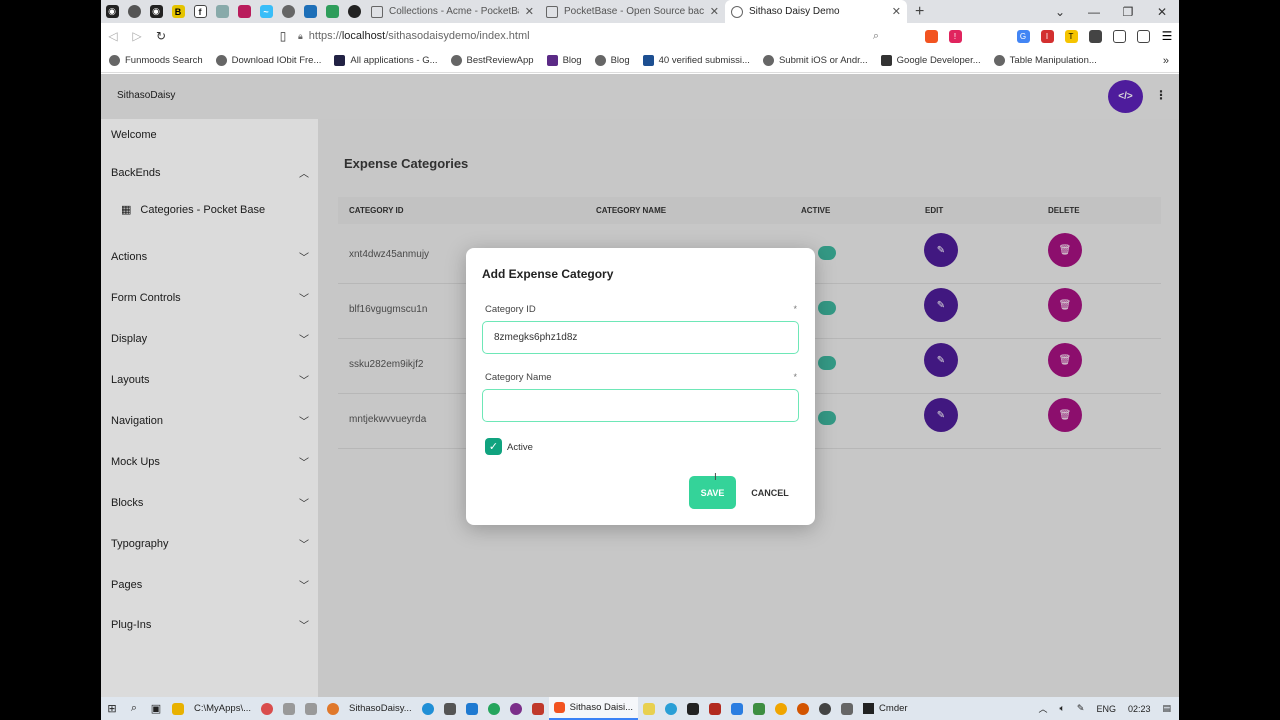 This screenshot has width=1280, height=720. I want to click on extensions-bar: ! G I T ☰, so click(1049, 36).